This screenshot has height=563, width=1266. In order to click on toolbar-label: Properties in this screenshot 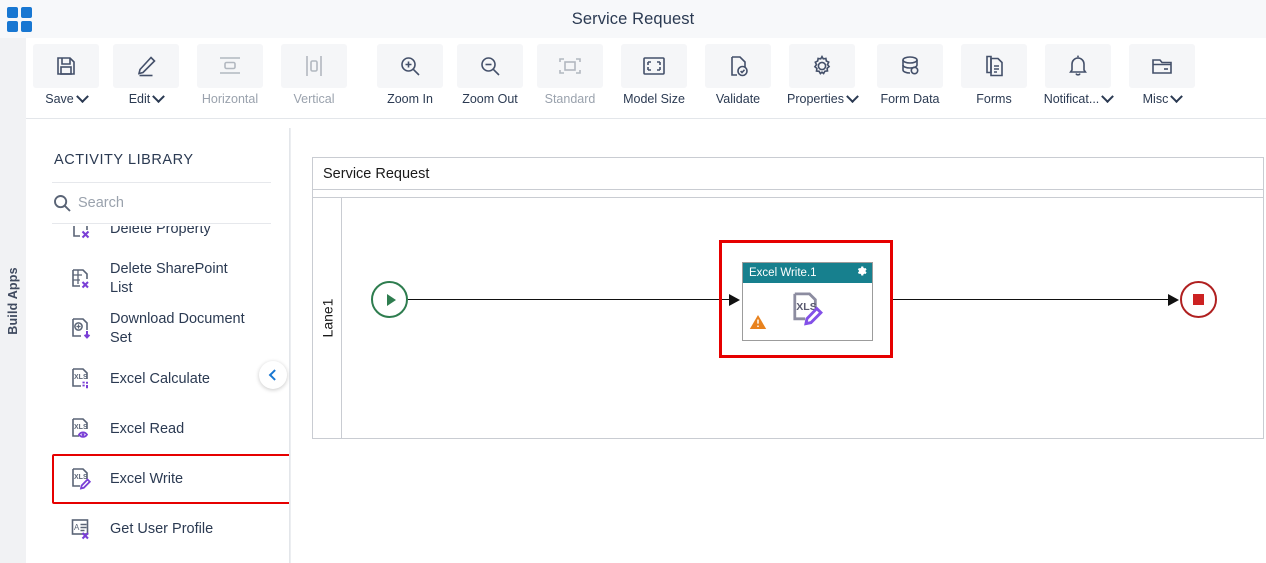, I will do `click(815, 99)`.